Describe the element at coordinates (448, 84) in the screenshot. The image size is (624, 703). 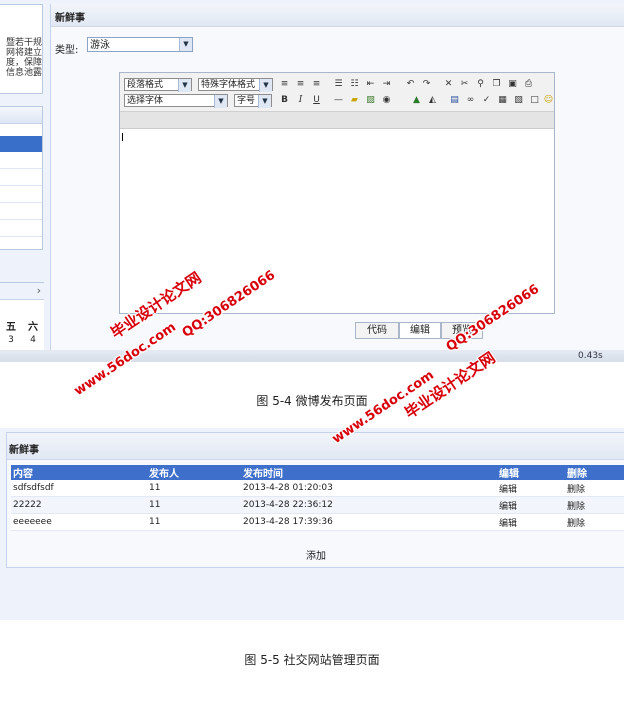
I see `close-icon: ✕` at that location.